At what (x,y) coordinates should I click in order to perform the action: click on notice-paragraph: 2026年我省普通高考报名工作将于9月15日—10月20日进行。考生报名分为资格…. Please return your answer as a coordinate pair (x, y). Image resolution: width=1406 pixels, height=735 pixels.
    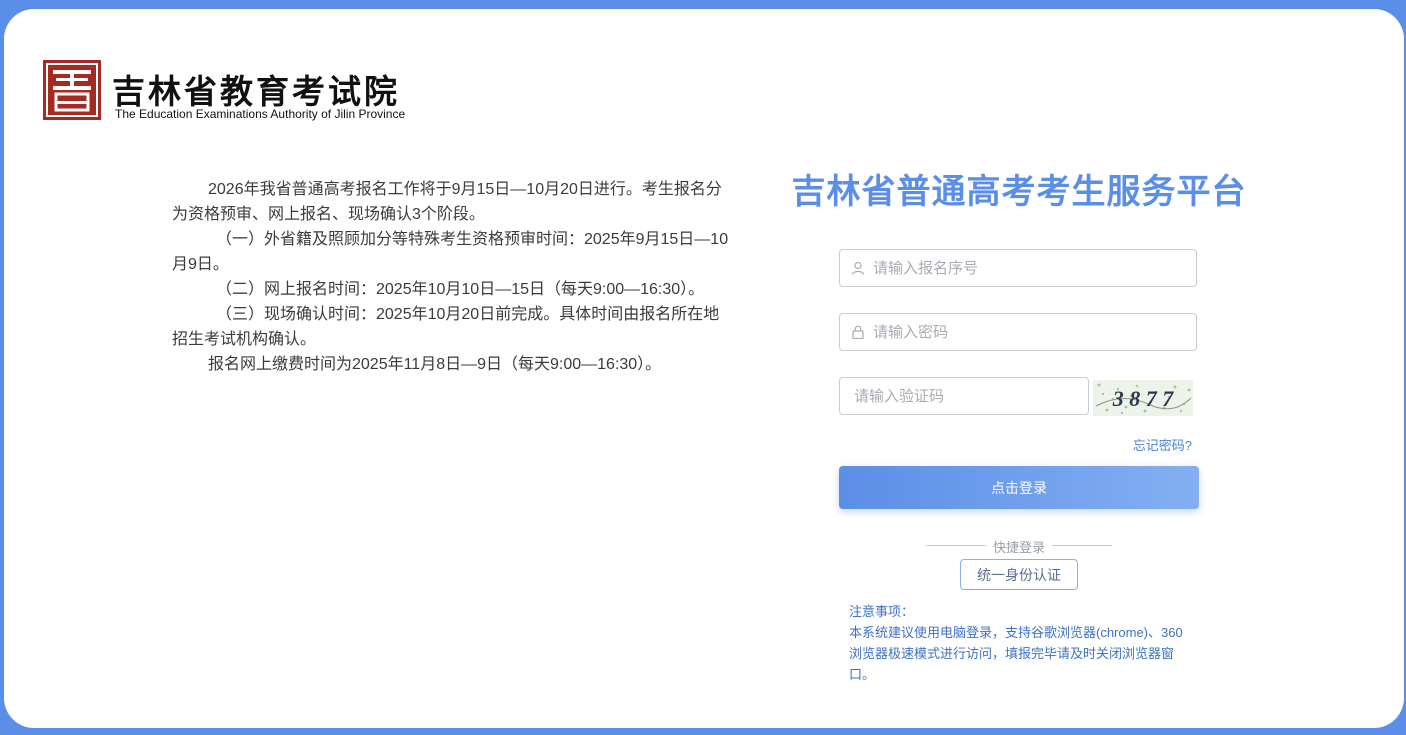
    Looking at the image, I should click on (447, 202).